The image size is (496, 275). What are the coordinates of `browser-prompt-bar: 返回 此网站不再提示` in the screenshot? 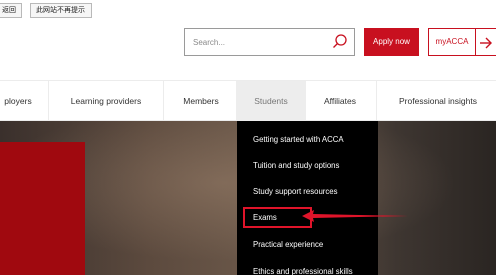 It's located at (248, 11).